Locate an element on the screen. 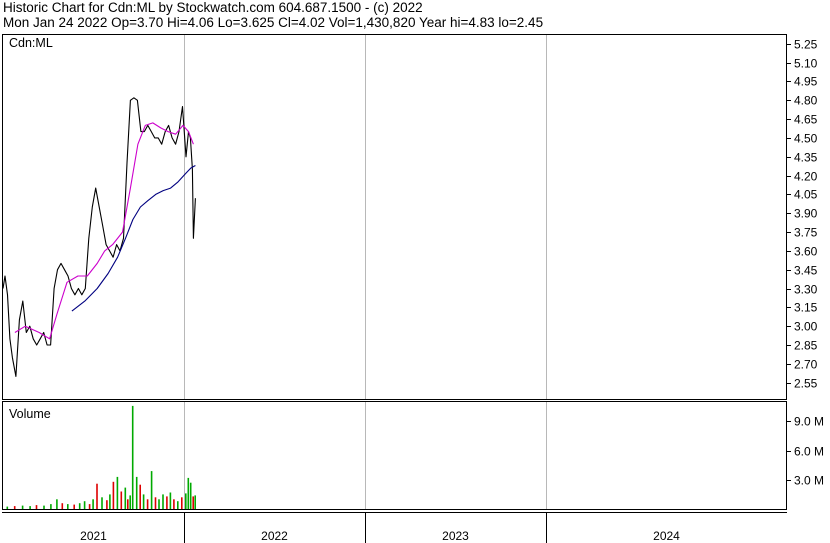 This screenshot has height=543, width=830. price-panel-title: Cdn:ML is located at coordinates (31, 43).